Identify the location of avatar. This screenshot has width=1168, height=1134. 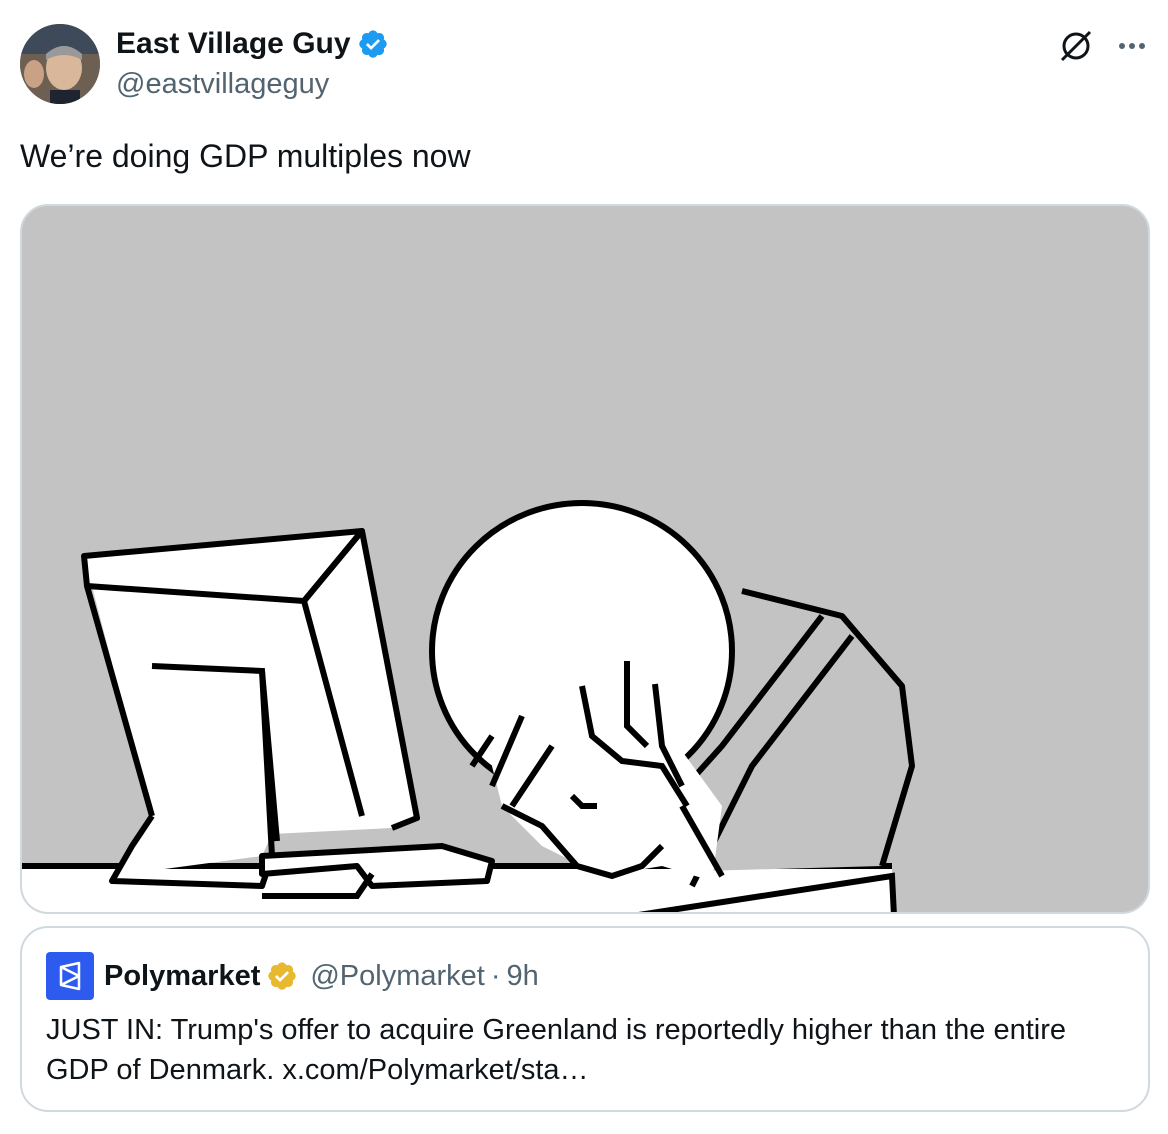
(60, 64).